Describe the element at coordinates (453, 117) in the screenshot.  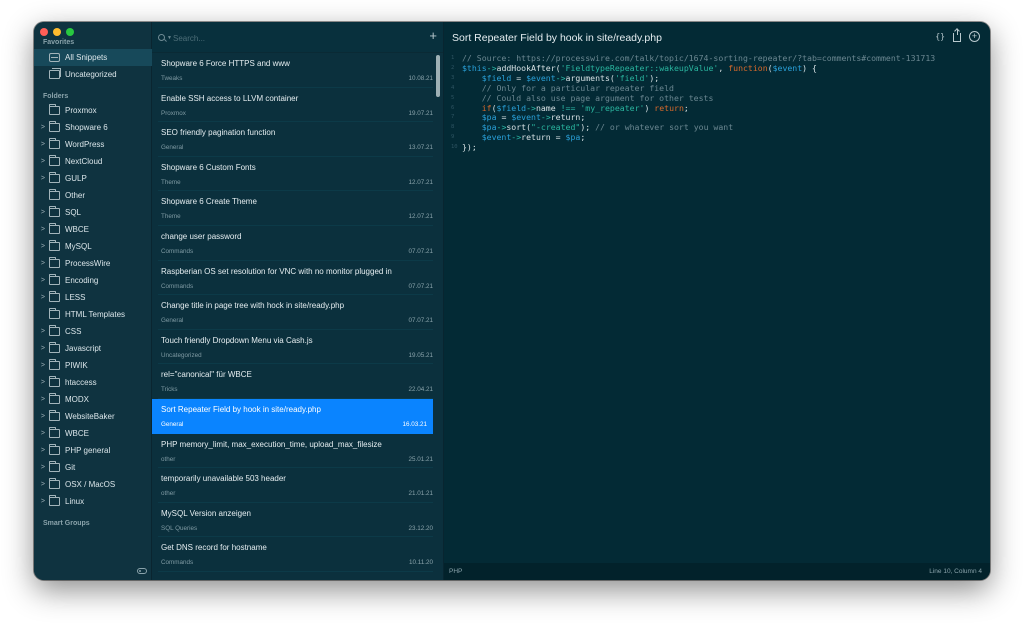
I see `line-number: 7` at that location.